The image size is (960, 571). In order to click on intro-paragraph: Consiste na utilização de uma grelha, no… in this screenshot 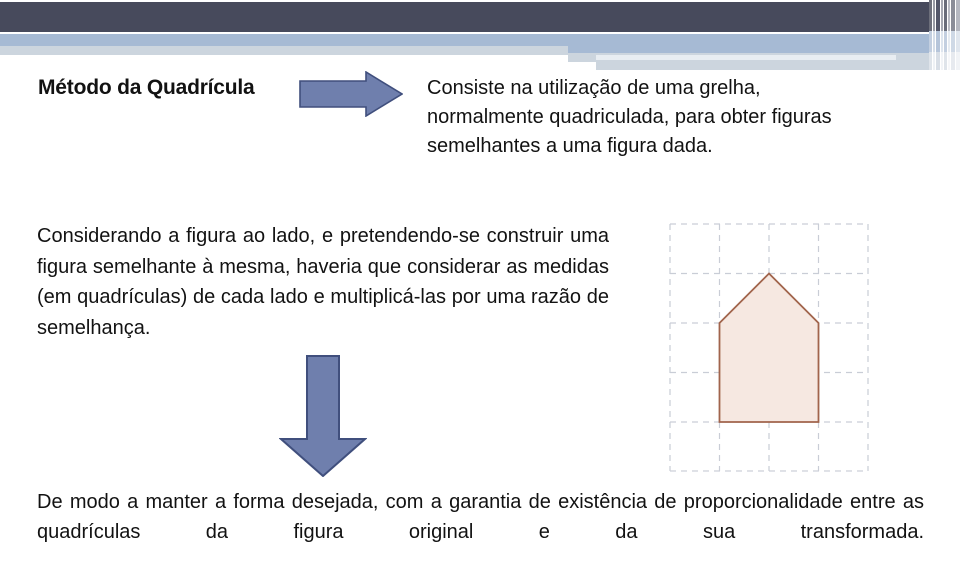, I will do `click(629, 117)`.